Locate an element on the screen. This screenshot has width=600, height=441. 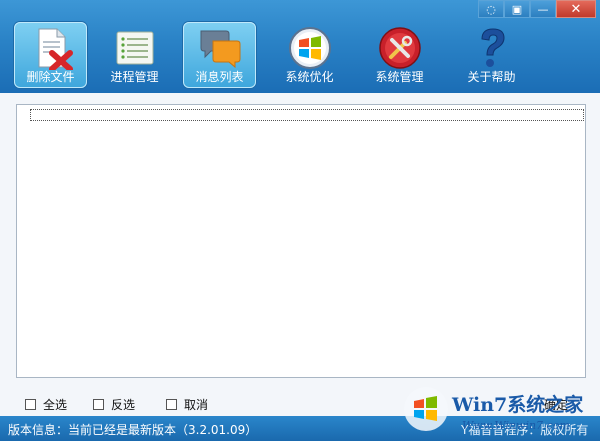
toolbar-delete-files: 删除文件 is located at coordinates (50, 55).